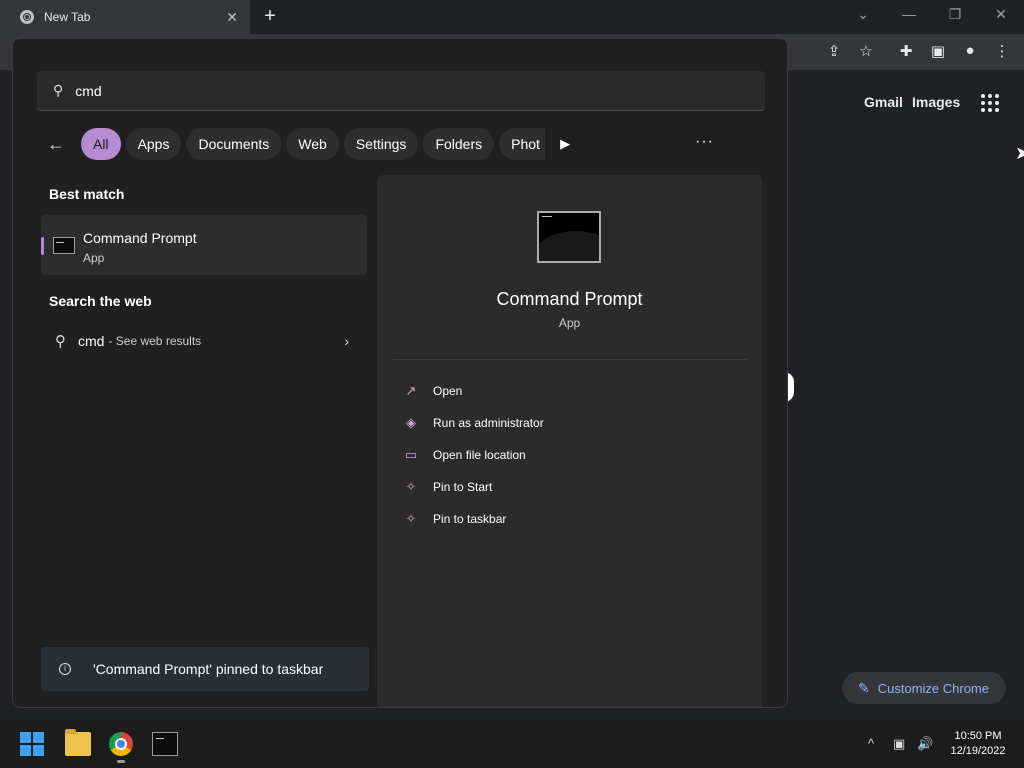 The height and width of the screenshot is (768, 1024). I want to click on action-label: Pin to taskbar, so click(470, 519).